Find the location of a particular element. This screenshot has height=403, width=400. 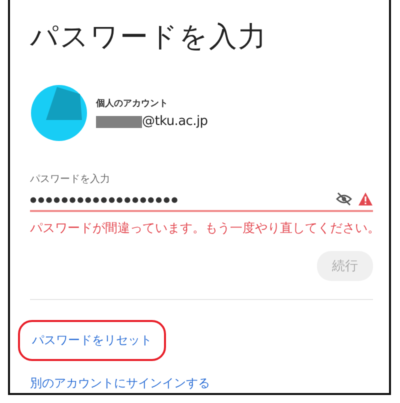

field-label: パスワードを入力 is located at coordinates (70, 179).